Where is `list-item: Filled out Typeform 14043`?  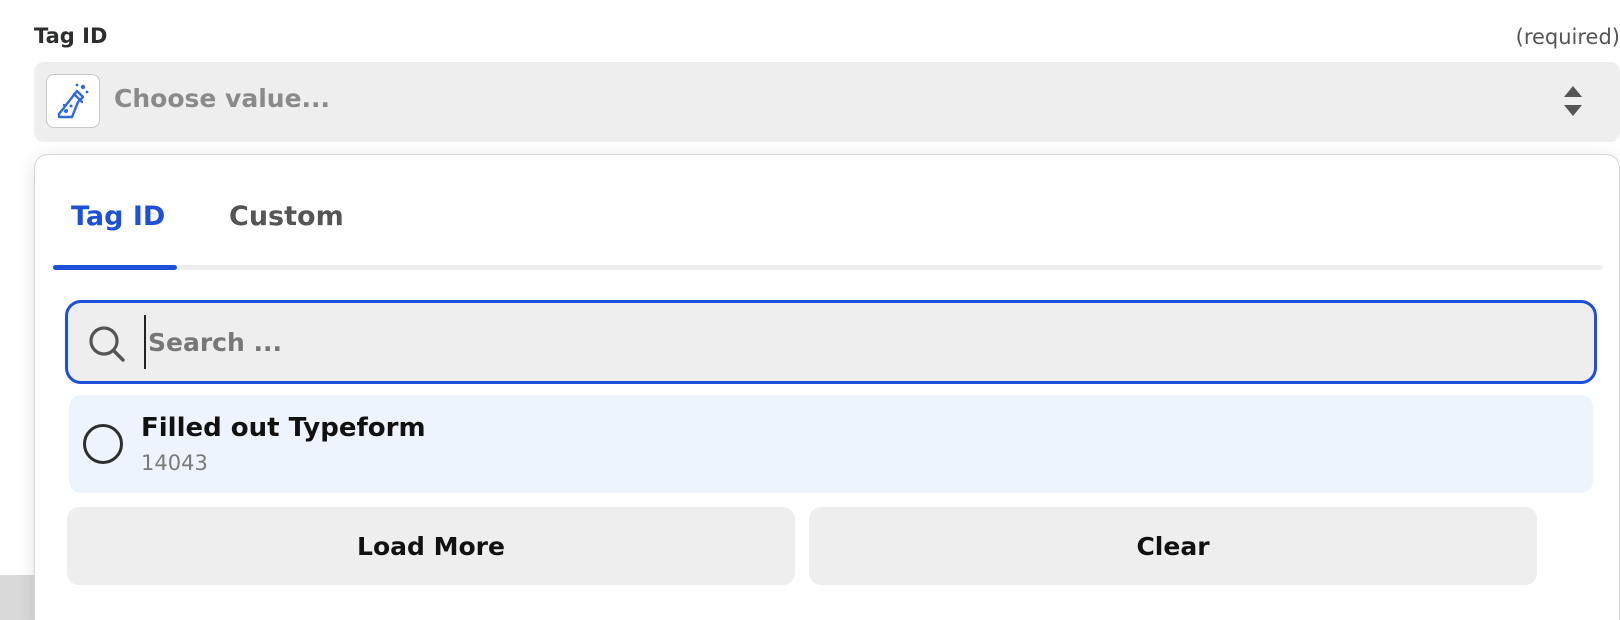 list-item: Filled out Typeform 14043 is located at coordinates (831, 444).